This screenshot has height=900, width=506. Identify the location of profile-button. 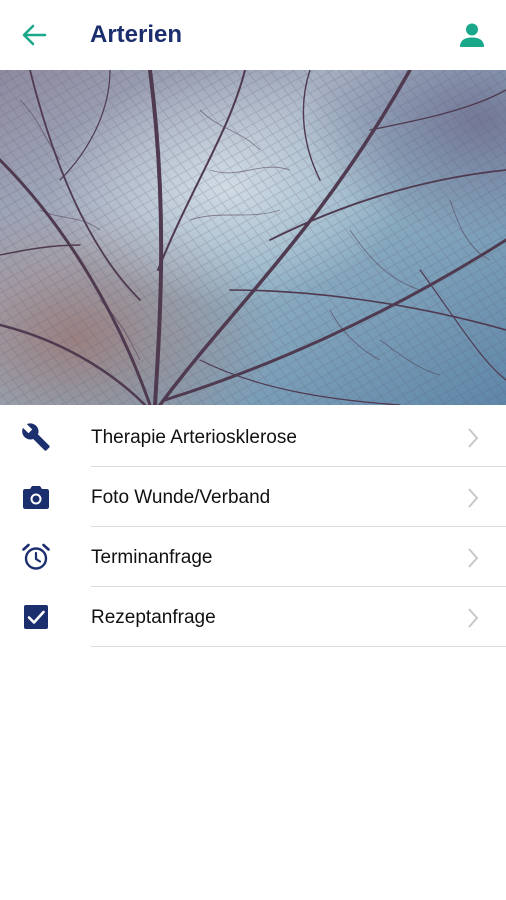
(472, 35).